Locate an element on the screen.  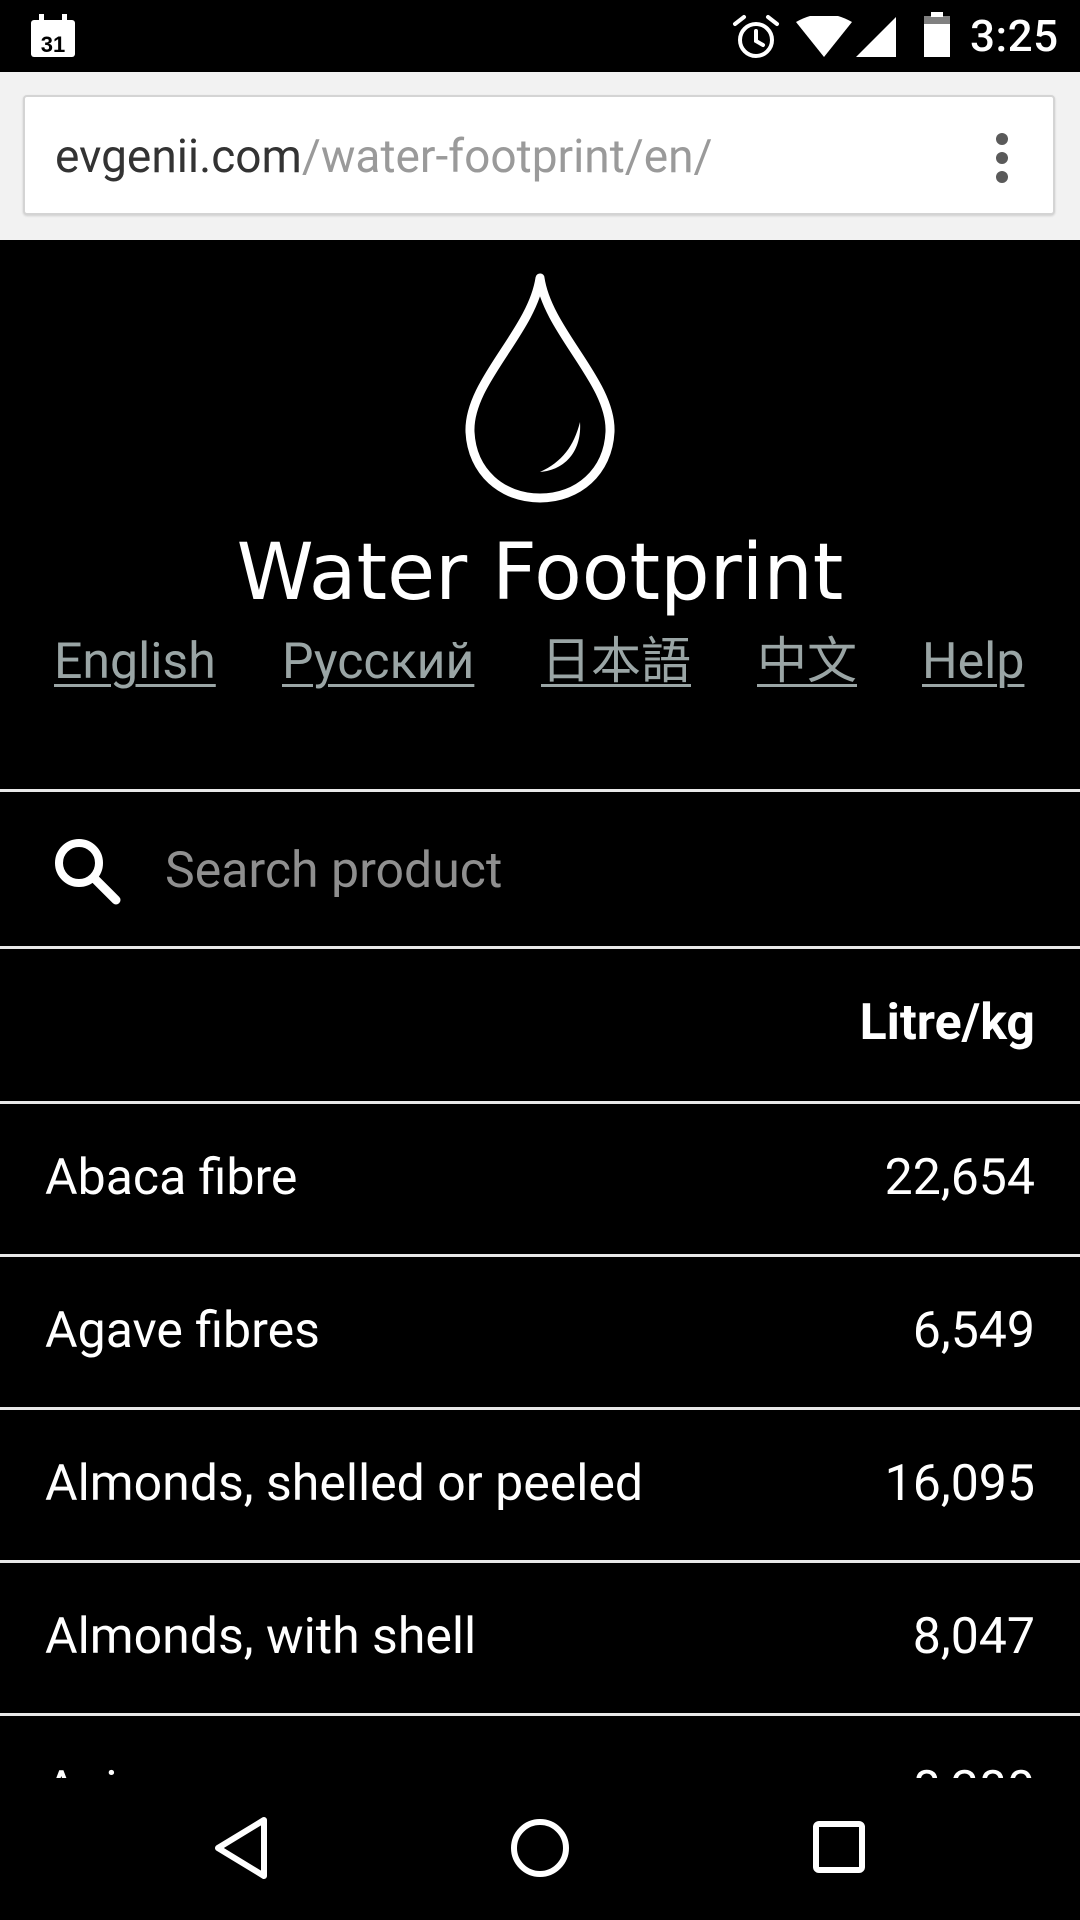
product-value: 22,654 is located at coordinates (959, 1178).